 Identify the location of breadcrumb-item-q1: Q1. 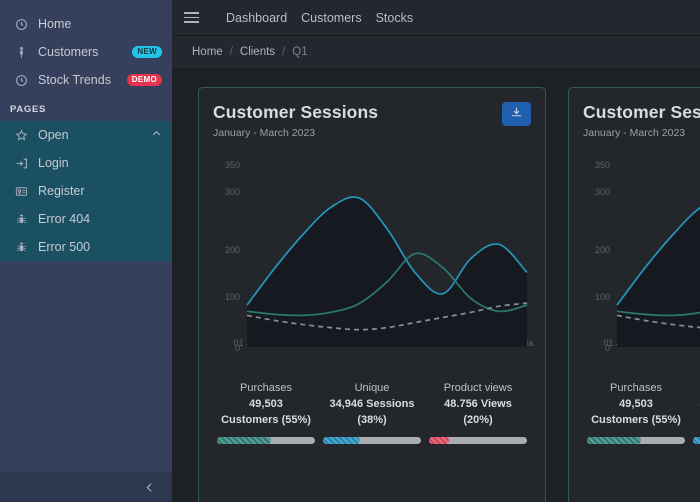
(300, 52).